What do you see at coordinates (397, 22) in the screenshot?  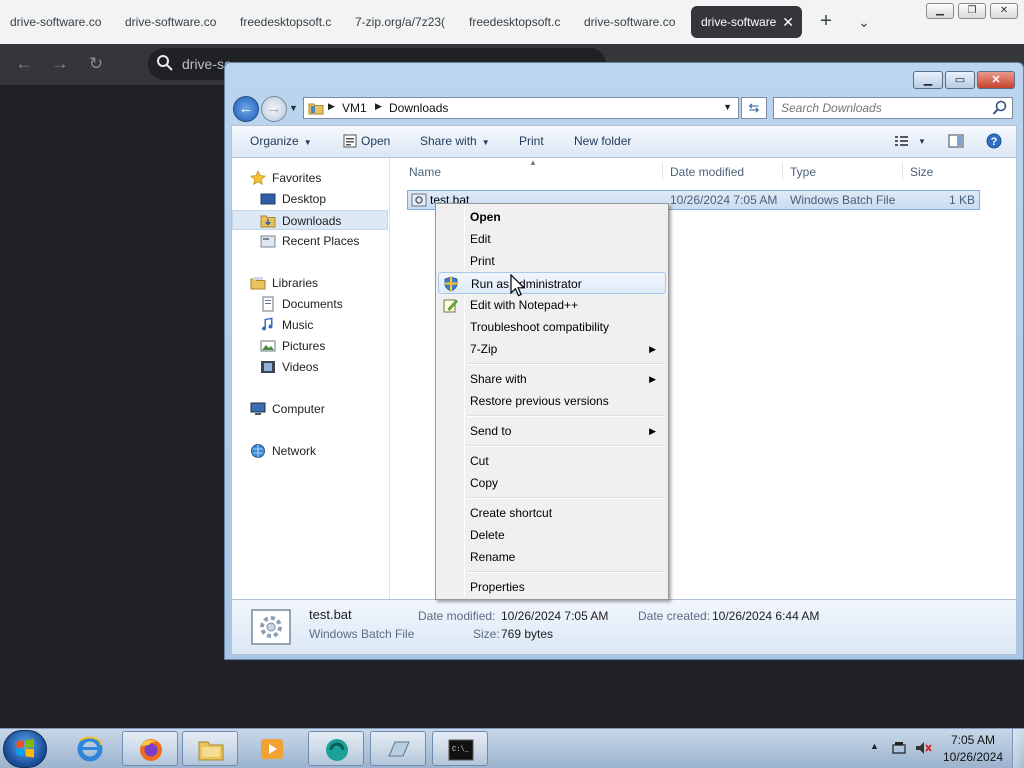 I see `browser-tab: 7-zip.org/a/7z23(` at bounding box center [397, 22].